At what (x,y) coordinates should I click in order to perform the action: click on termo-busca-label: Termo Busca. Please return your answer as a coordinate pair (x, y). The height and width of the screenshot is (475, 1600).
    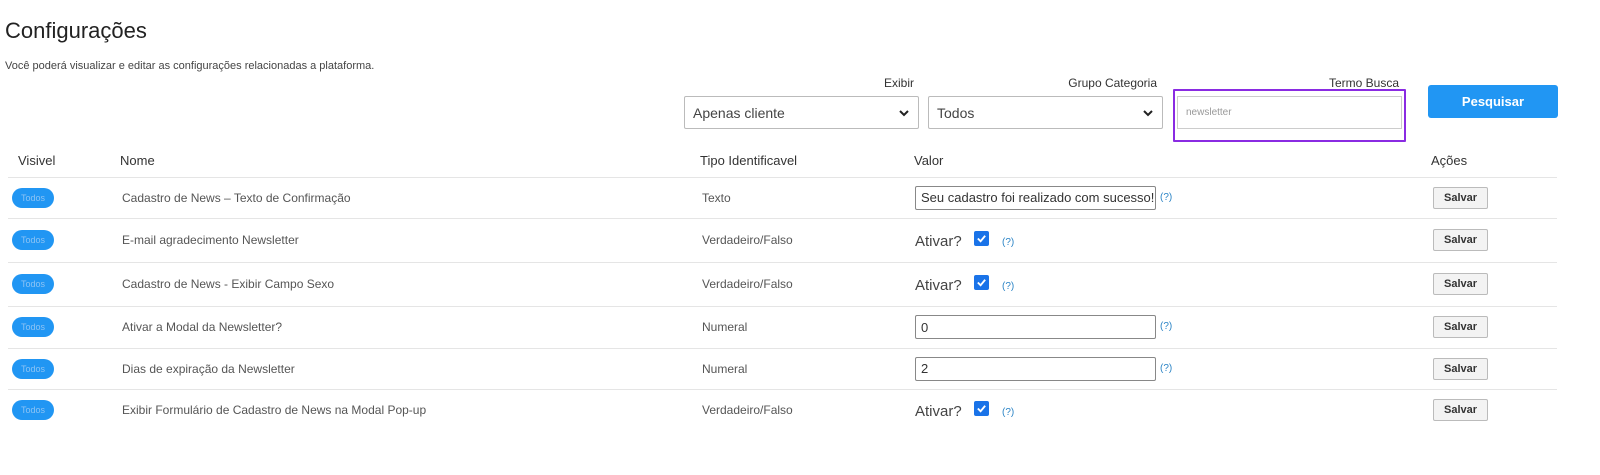
    Looking at the image, I should click on (1363, 83).